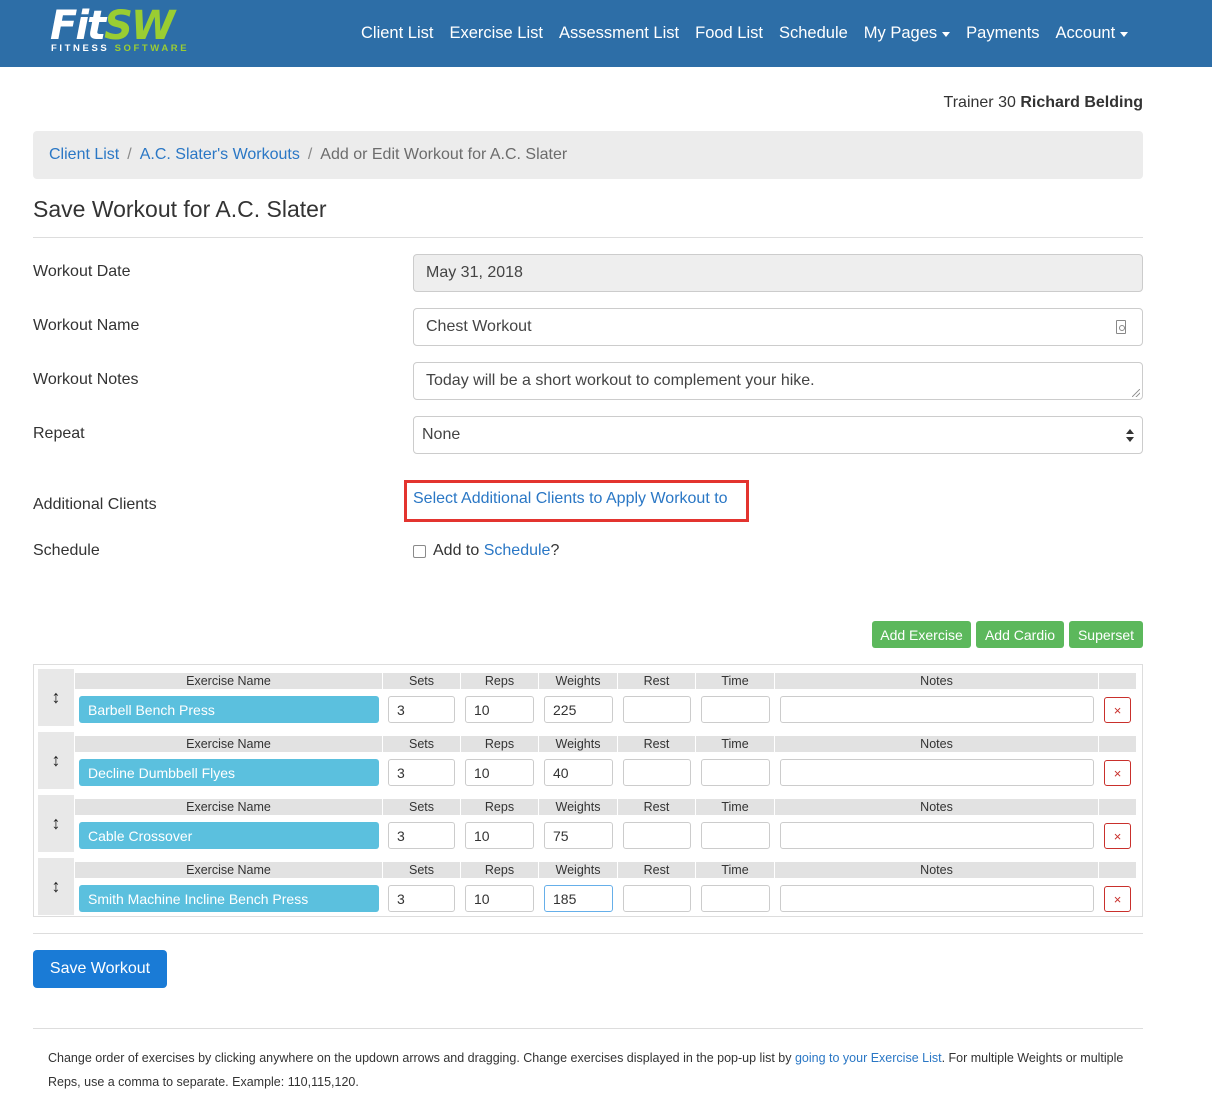 The width and height of the screenshot is (1212, 1114). Describe the element at coordinates (921, 634) in the screenshot. I see `add-exercise-button: Add Exercise` at that location.